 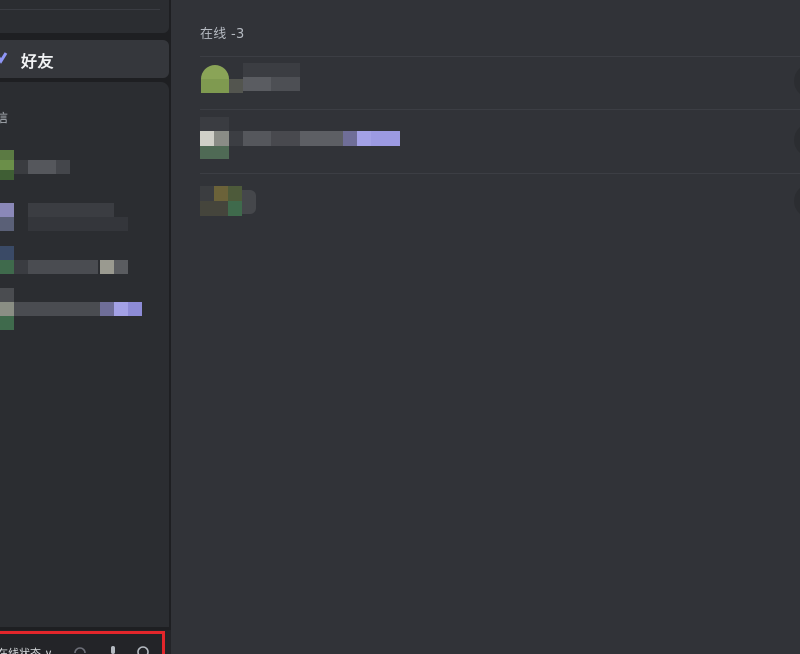 What do you see at coordinates (222, 34) in the screenshot?
I see `online-count-header: 在线 -3` at bounding box center [222, 34].